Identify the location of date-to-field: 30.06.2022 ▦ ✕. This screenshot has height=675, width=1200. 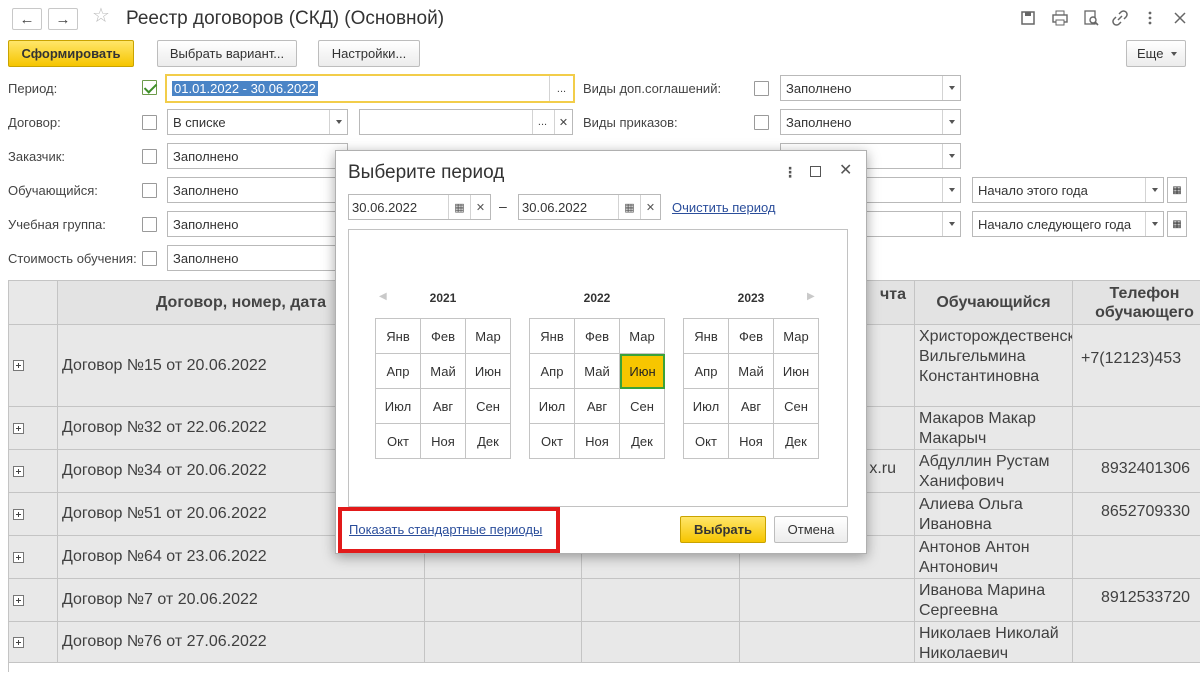
(589, 207).